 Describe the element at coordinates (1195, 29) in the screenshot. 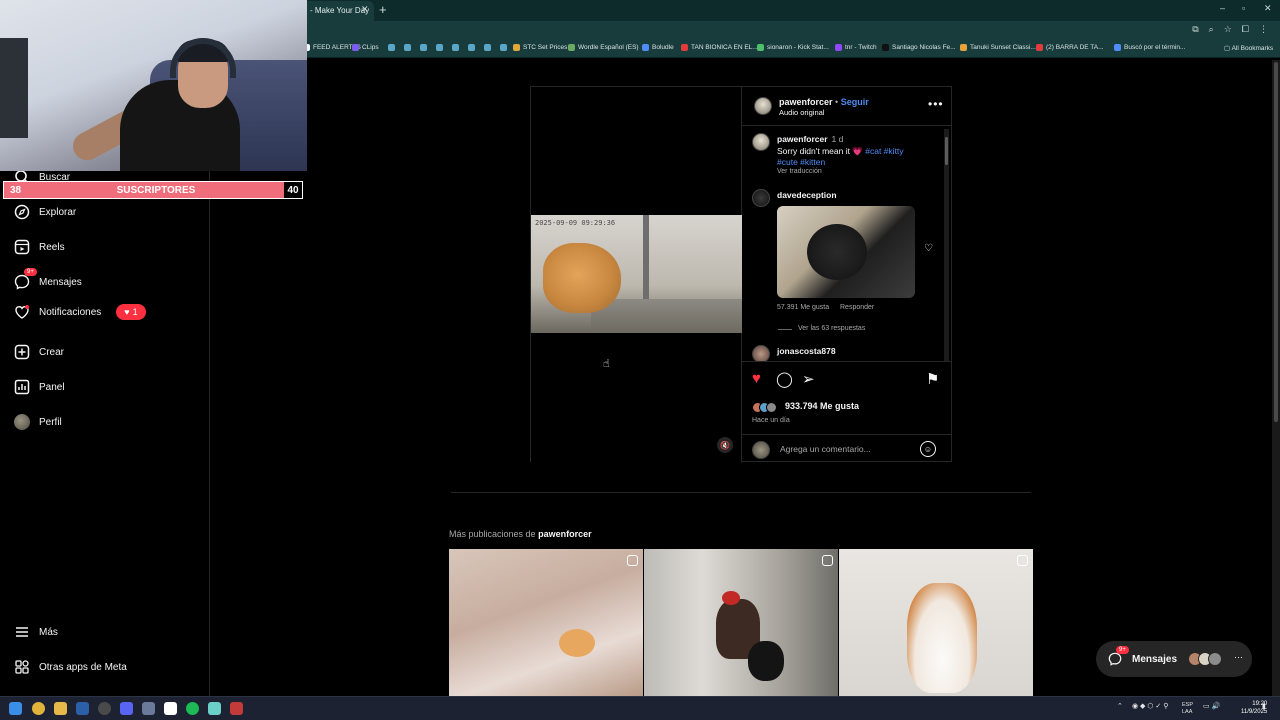

I see `cast-icon: ⧉` at that location.